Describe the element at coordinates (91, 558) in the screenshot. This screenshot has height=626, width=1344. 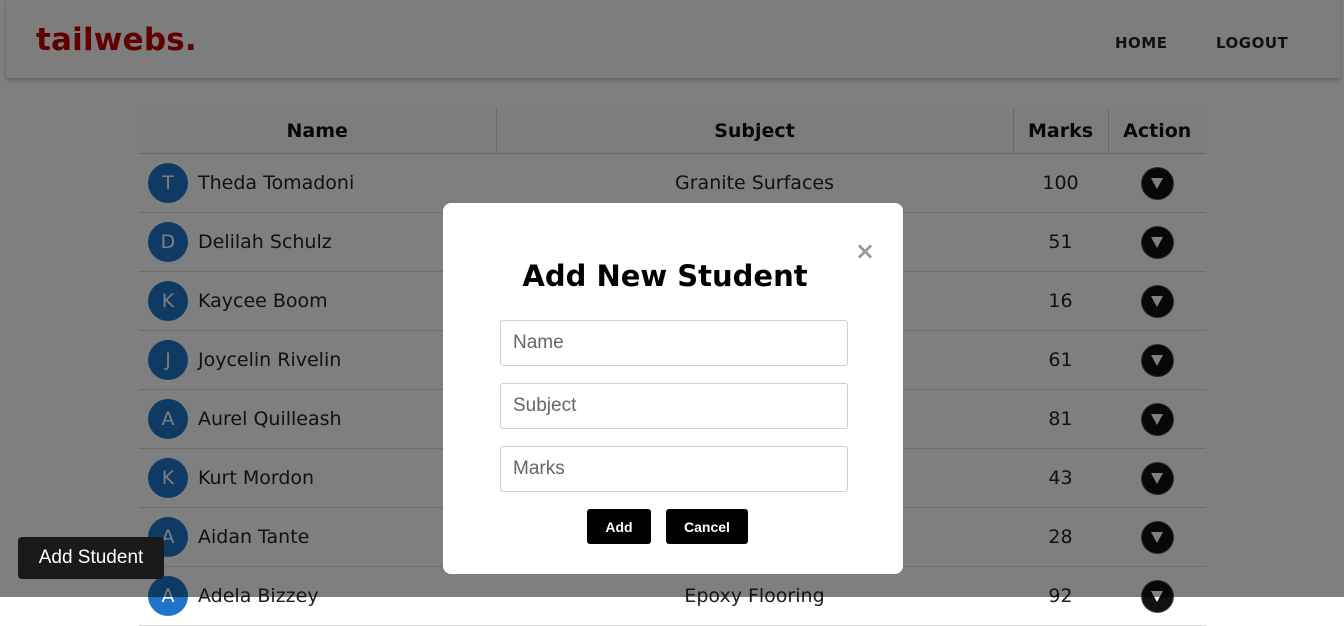
I see `add-student-button: Add Student` at that location.